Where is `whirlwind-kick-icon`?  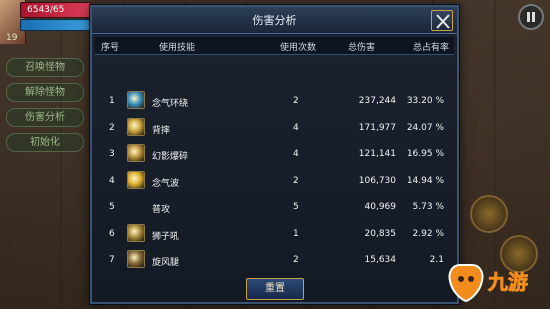
whirlwind-kick-icon is located at coordinates (136, 259).